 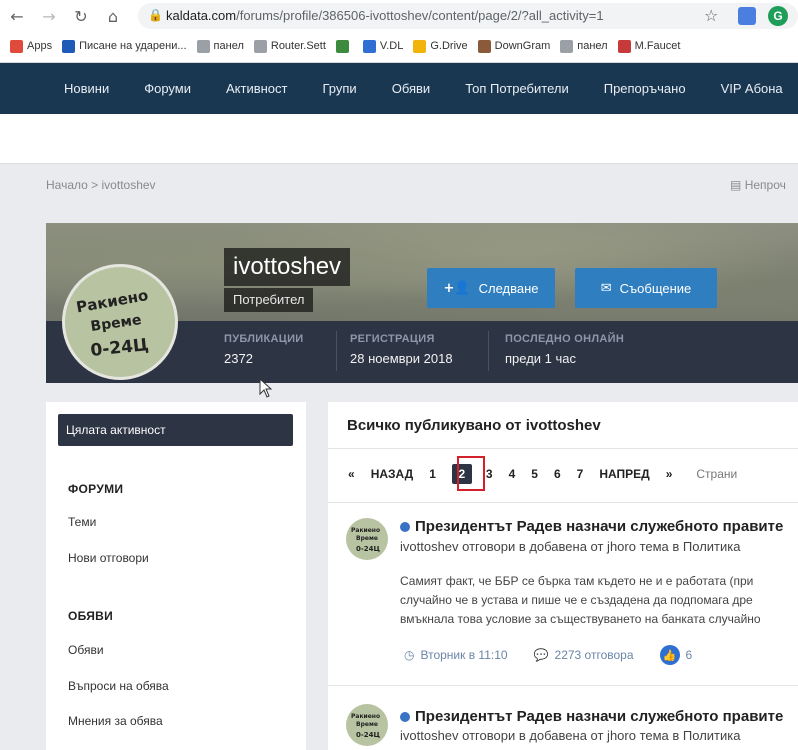 What do you see at coordinates (175, 430) in the screenshot?
I see `sidebar-item-all-activity: Цялата активност` at bounding box center [175, 430].